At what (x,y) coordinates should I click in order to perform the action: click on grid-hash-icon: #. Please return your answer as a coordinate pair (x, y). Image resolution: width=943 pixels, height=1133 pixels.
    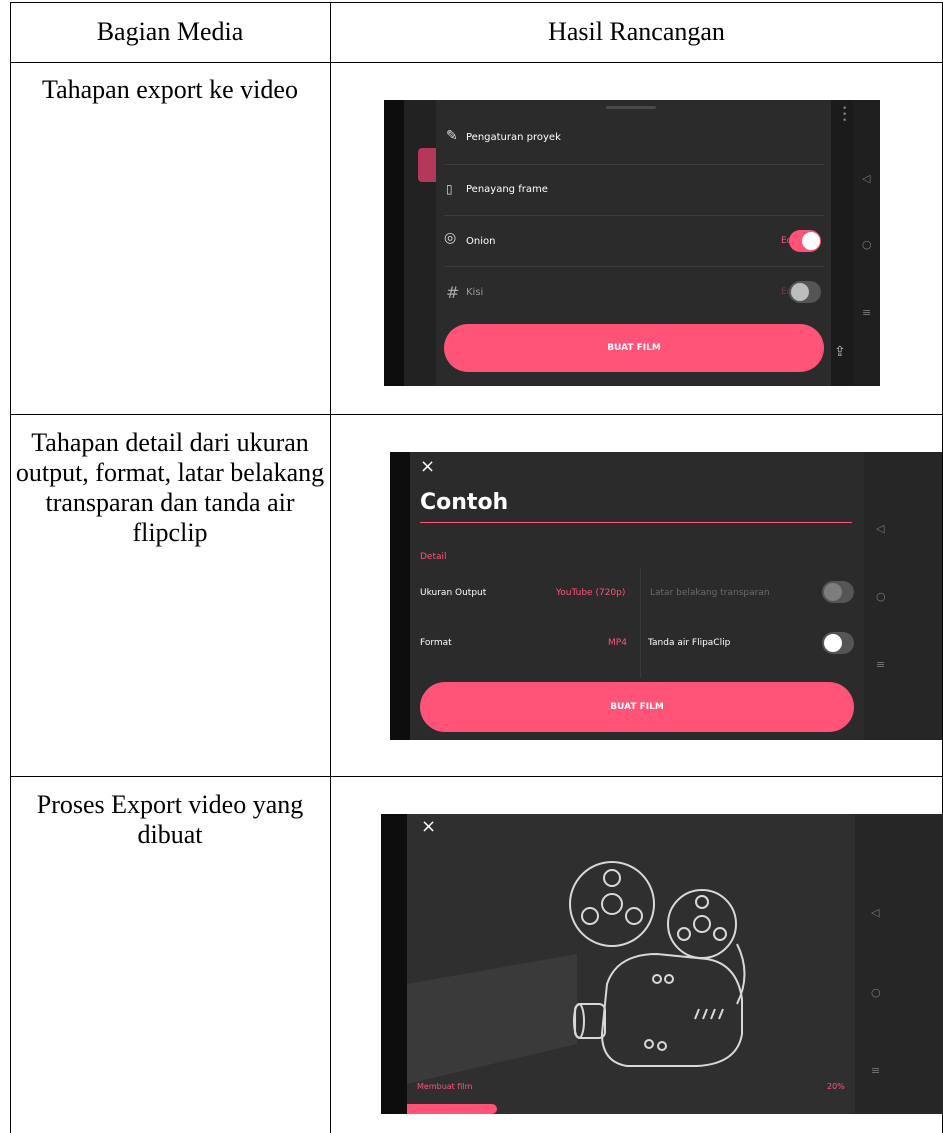
    Looking at the image, I should click on (453, 292).